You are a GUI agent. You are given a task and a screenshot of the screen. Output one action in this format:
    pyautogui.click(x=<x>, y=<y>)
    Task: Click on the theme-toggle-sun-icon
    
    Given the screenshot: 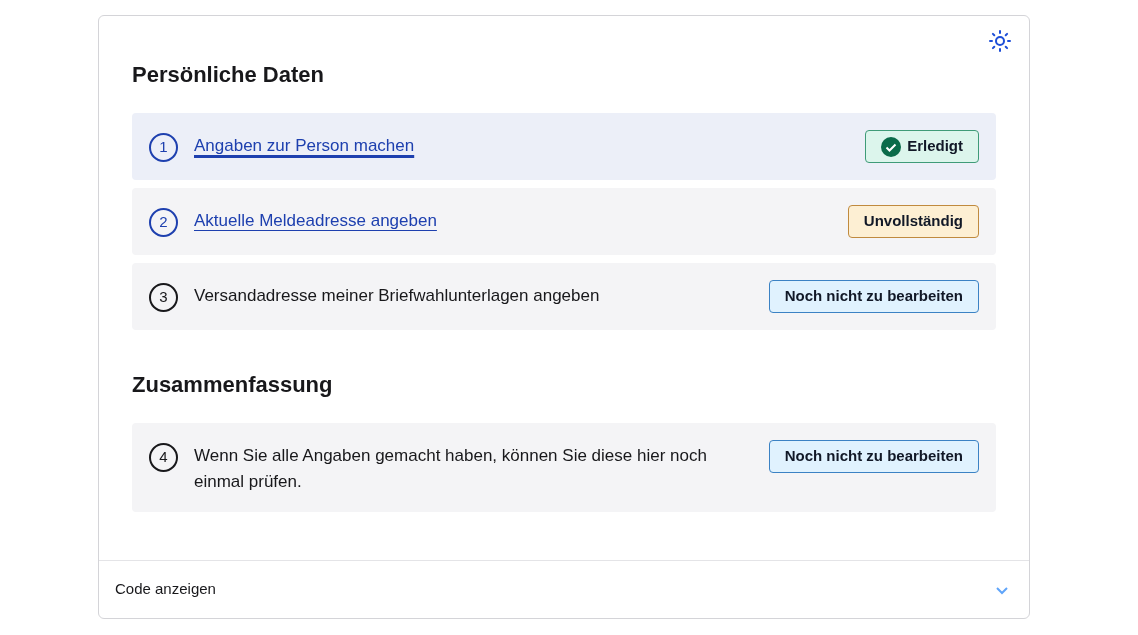 What is the action you would take?
    pyautogui.click(x=1000, y=41)
    